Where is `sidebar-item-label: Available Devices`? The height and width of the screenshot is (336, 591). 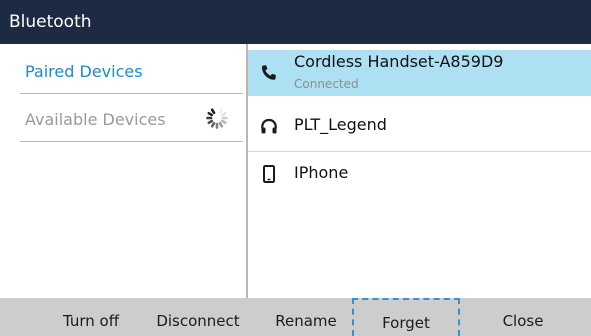 sidebar-item-label: Available Devices is located at coordinates (95, 119).